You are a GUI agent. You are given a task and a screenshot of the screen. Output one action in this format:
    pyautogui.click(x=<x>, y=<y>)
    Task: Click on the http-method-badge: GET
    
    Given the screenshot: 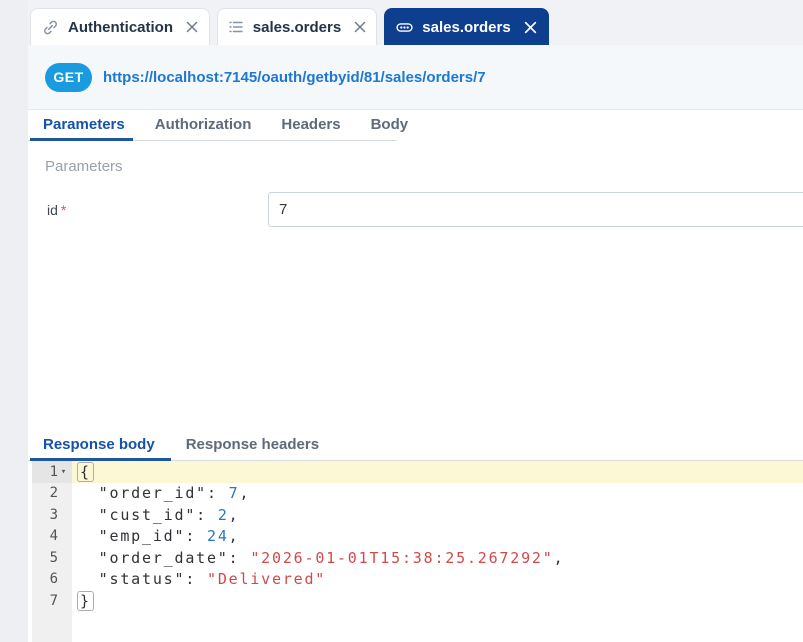 What is the action you would take?
    pyautogui.click(x=68, y=77)
    